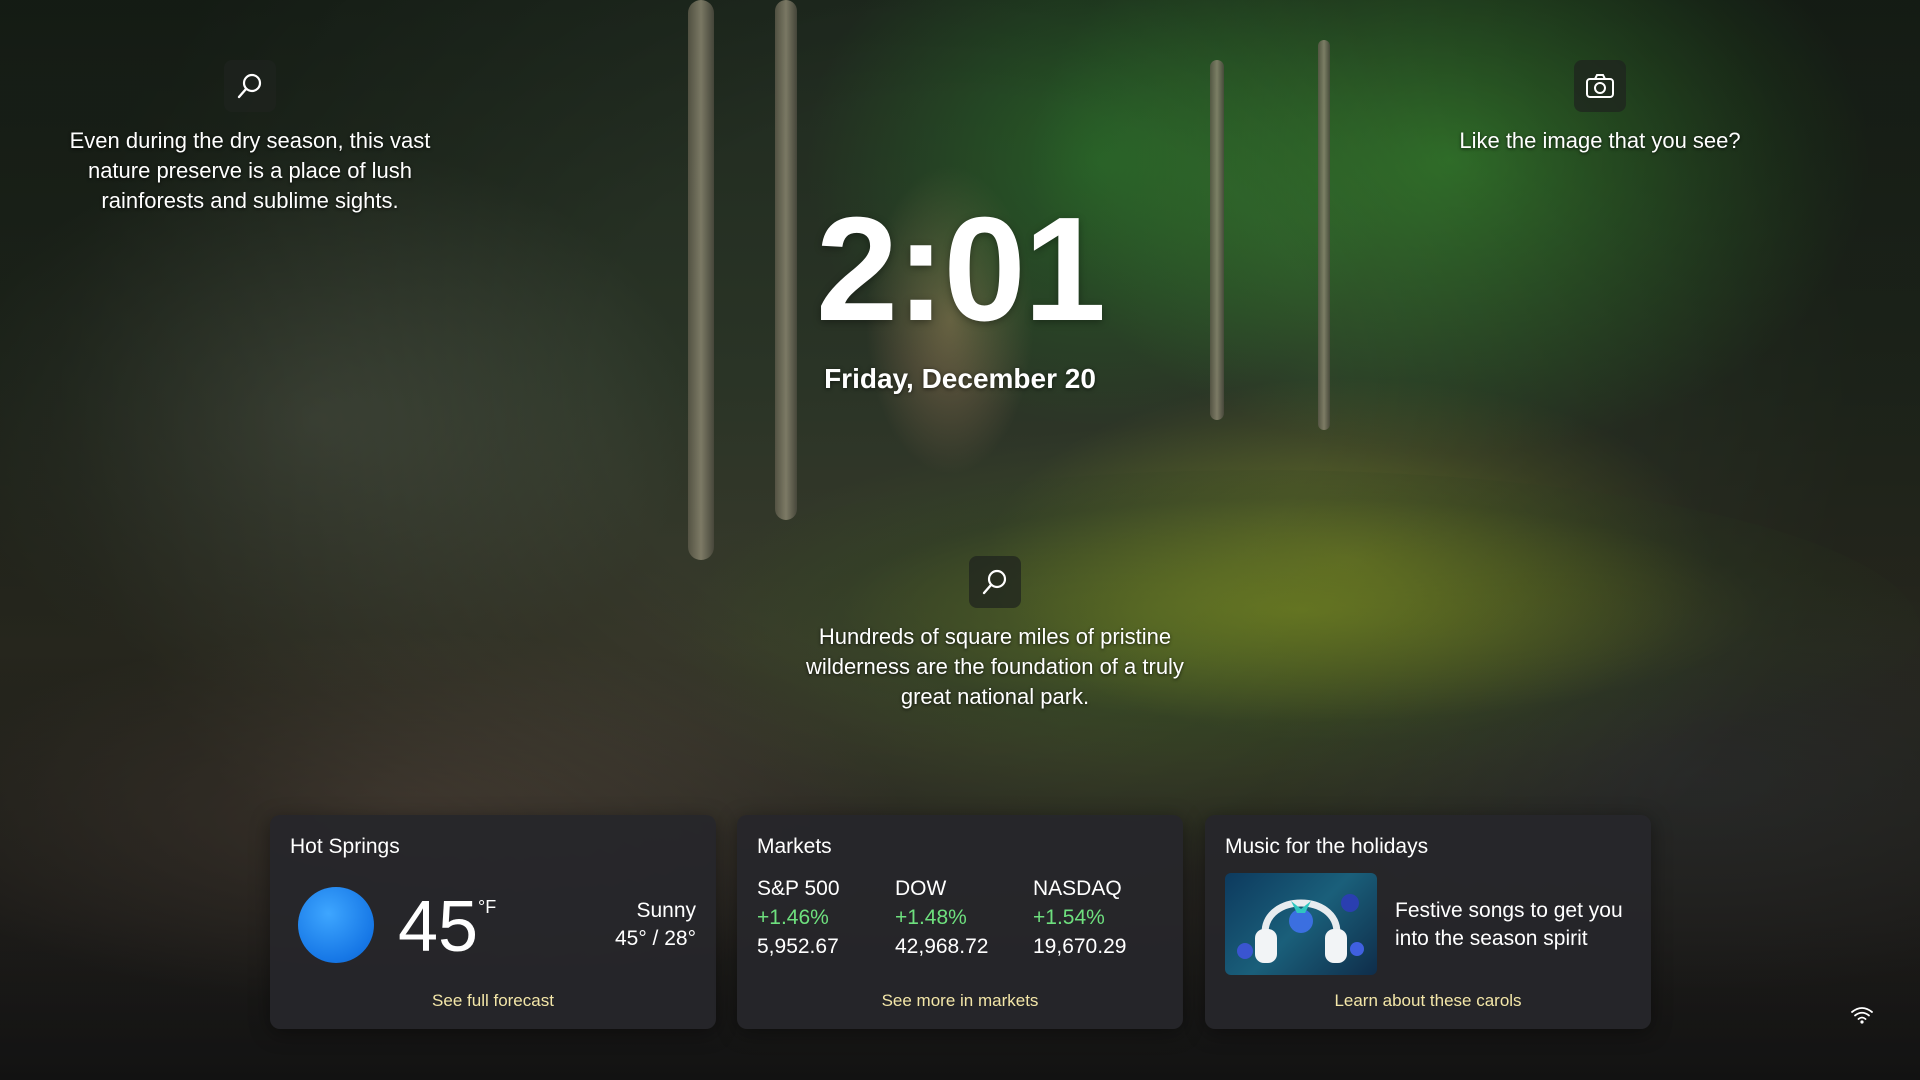  Describe the element at coordinates (1600, 140) in the screenshot. I see `tip-text: Like the image that you see?` at that location.